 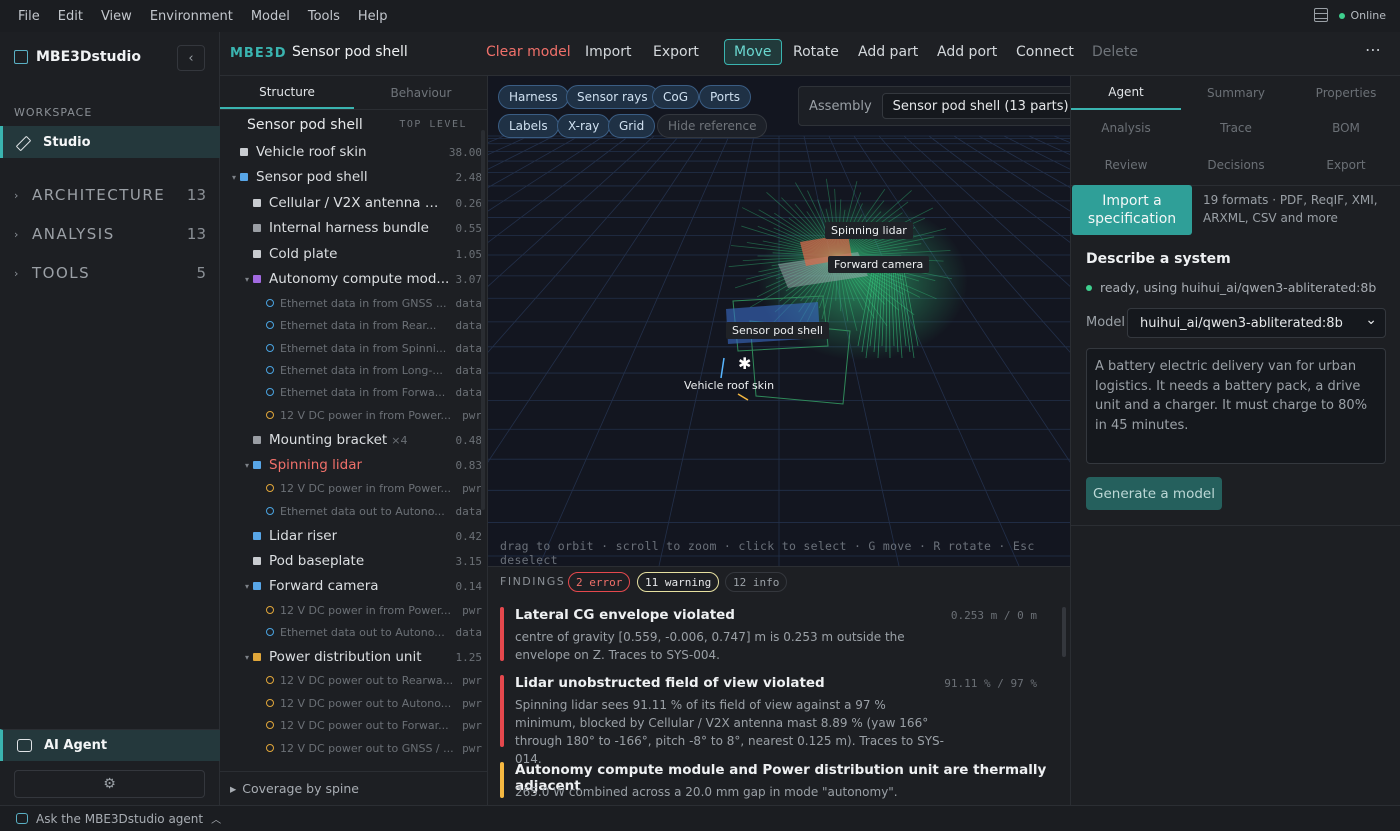 What do you see at coordinates (1115, 52) in the screenshot?
I see `delete-button: Delete` at bounding box center [1115, 52].